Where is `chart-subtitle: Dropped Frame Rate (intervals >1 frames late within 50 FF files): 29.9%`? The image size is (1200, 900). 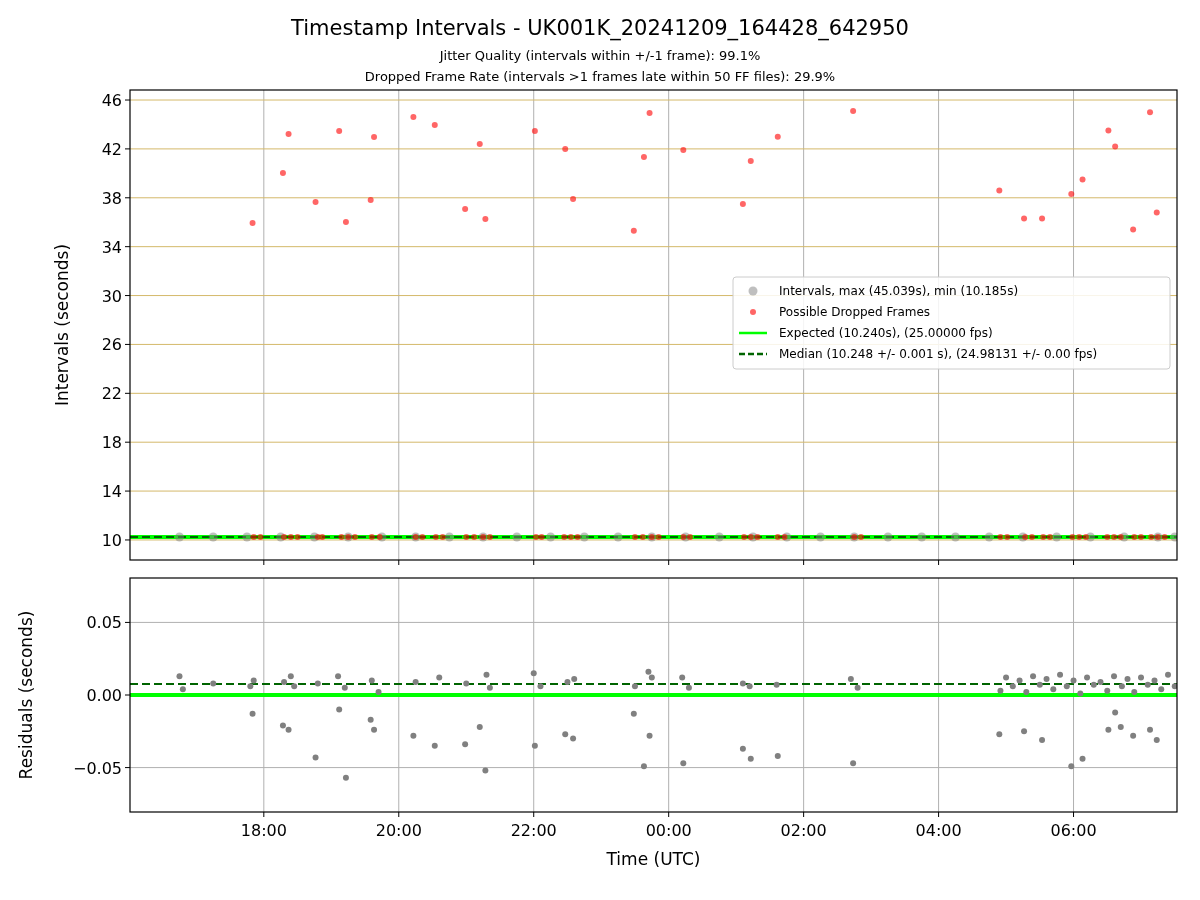 chart-subtitle: Dropped Frame Rate (intervals >1 frames late within 50 FF files): 29.9% is located at coordinates (600, 77).